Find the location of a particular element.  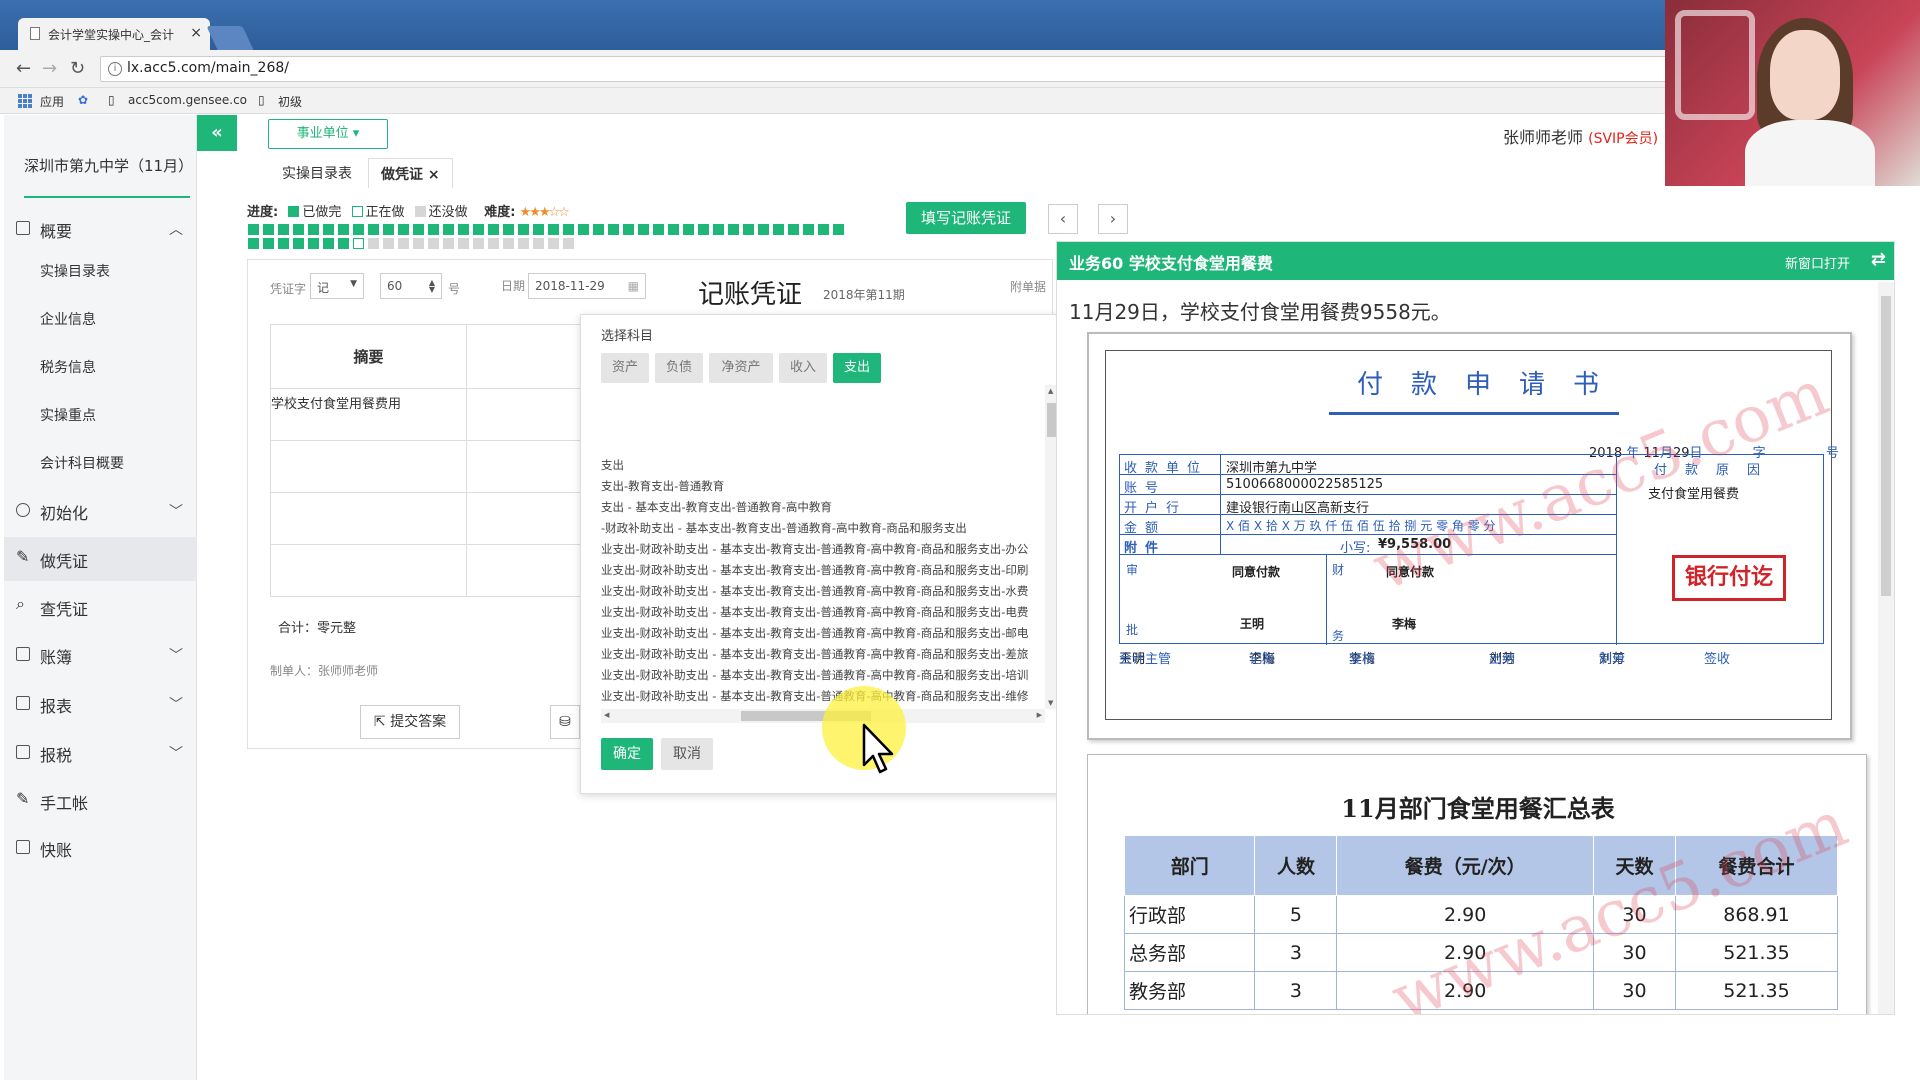

sidebar-item-ledger: 账簿 ﹀ is located at coordinates (100, 655).